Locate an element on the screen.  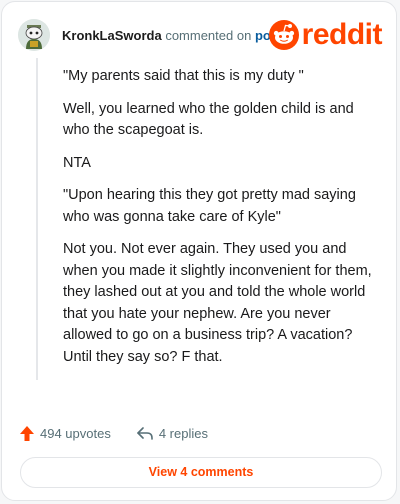
snoo-avatar-icon is located at coordinates (34, 35).